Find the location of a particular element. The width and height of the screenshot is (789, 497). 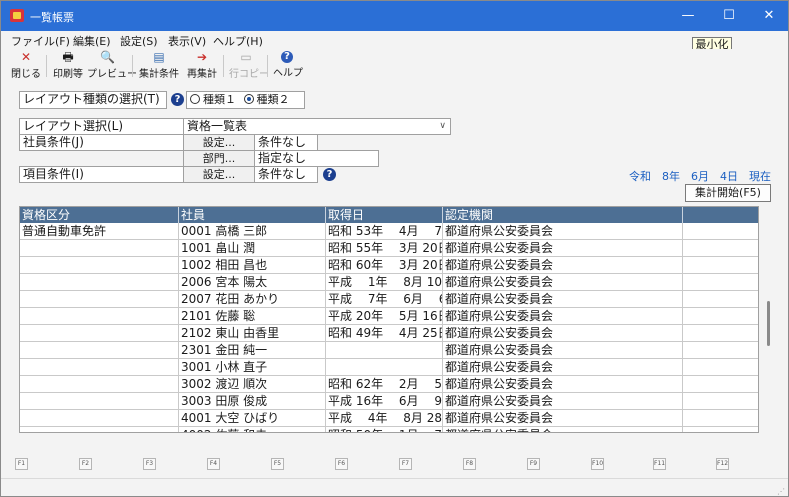

table-cell: 昭和 50年 1月 7日 is located at coordinates (384, 429).